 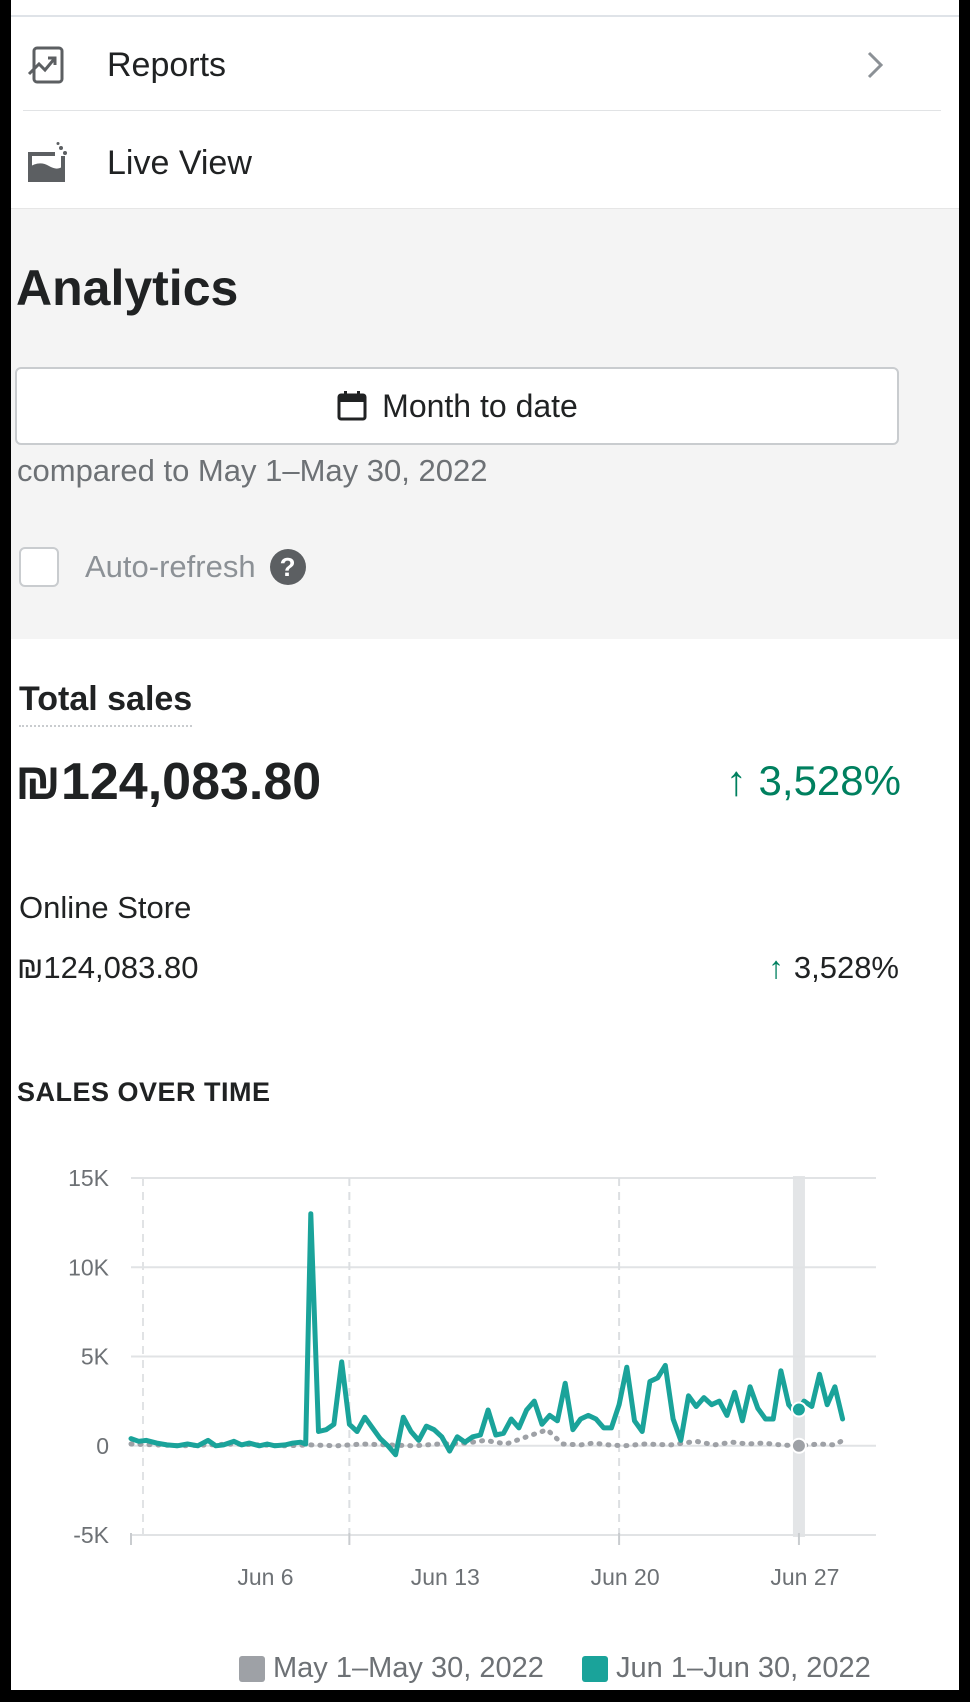 I want to click on series-line-current, so click(x=487, y=1334).